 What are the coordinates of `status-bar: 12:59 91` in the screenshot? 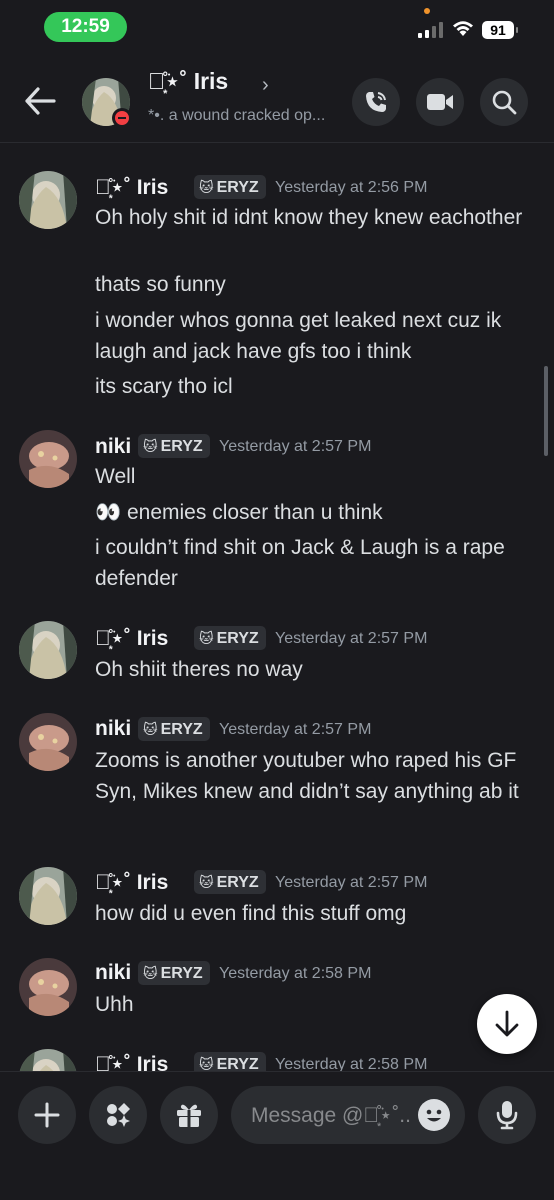 It's located at (277, 28).